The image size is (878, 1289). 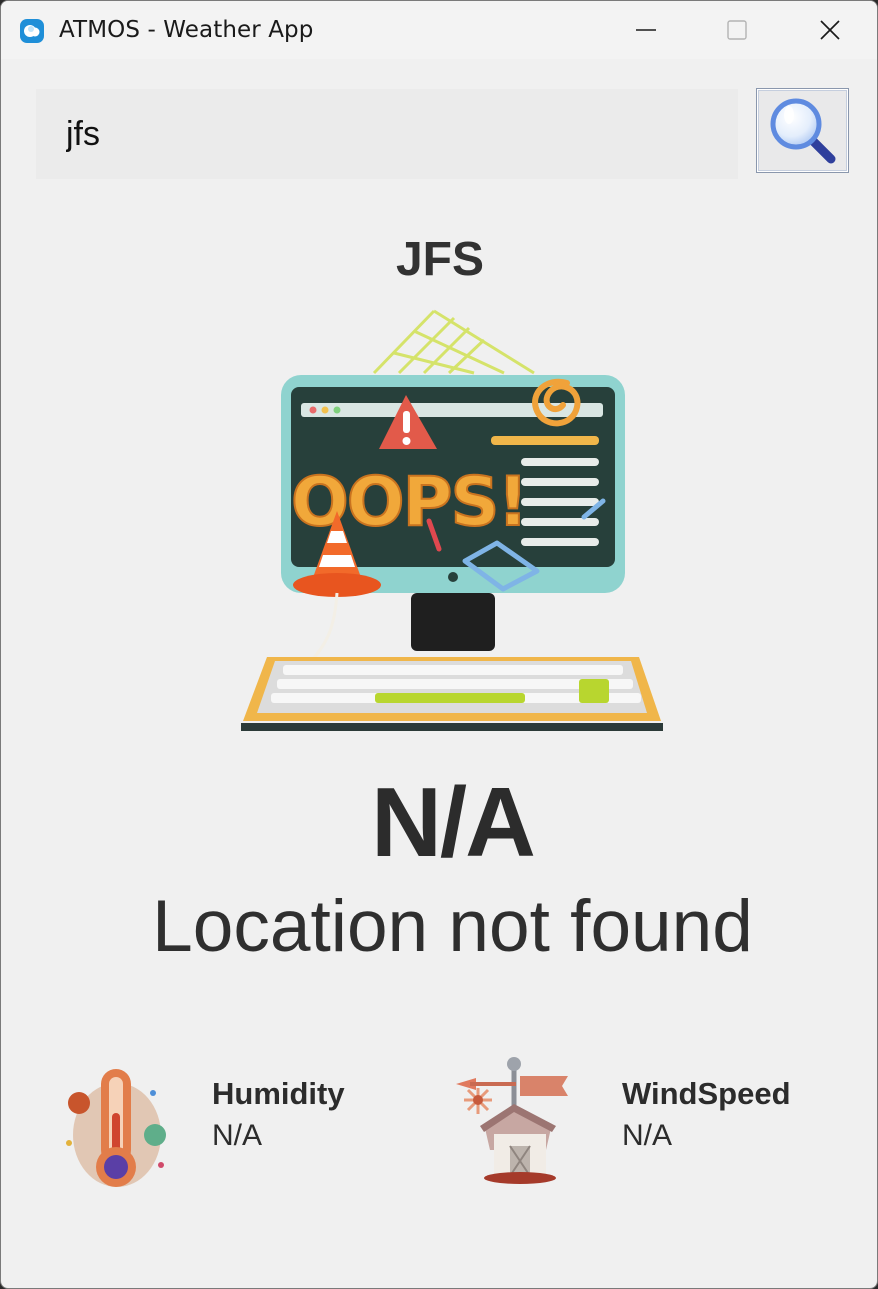 I want to click on svg-text: OOPS!, so click(x=408, y=502).